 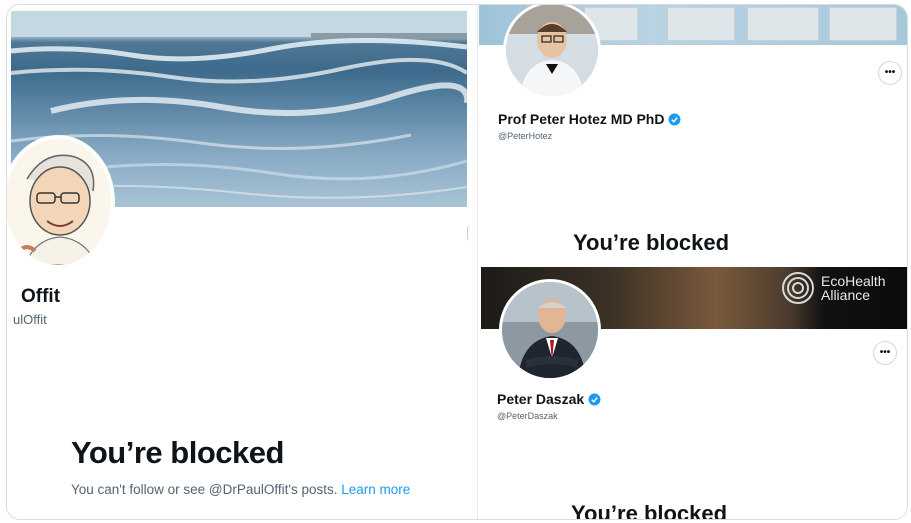 I want to click on avatar-offit, so click(x=61, y=202).